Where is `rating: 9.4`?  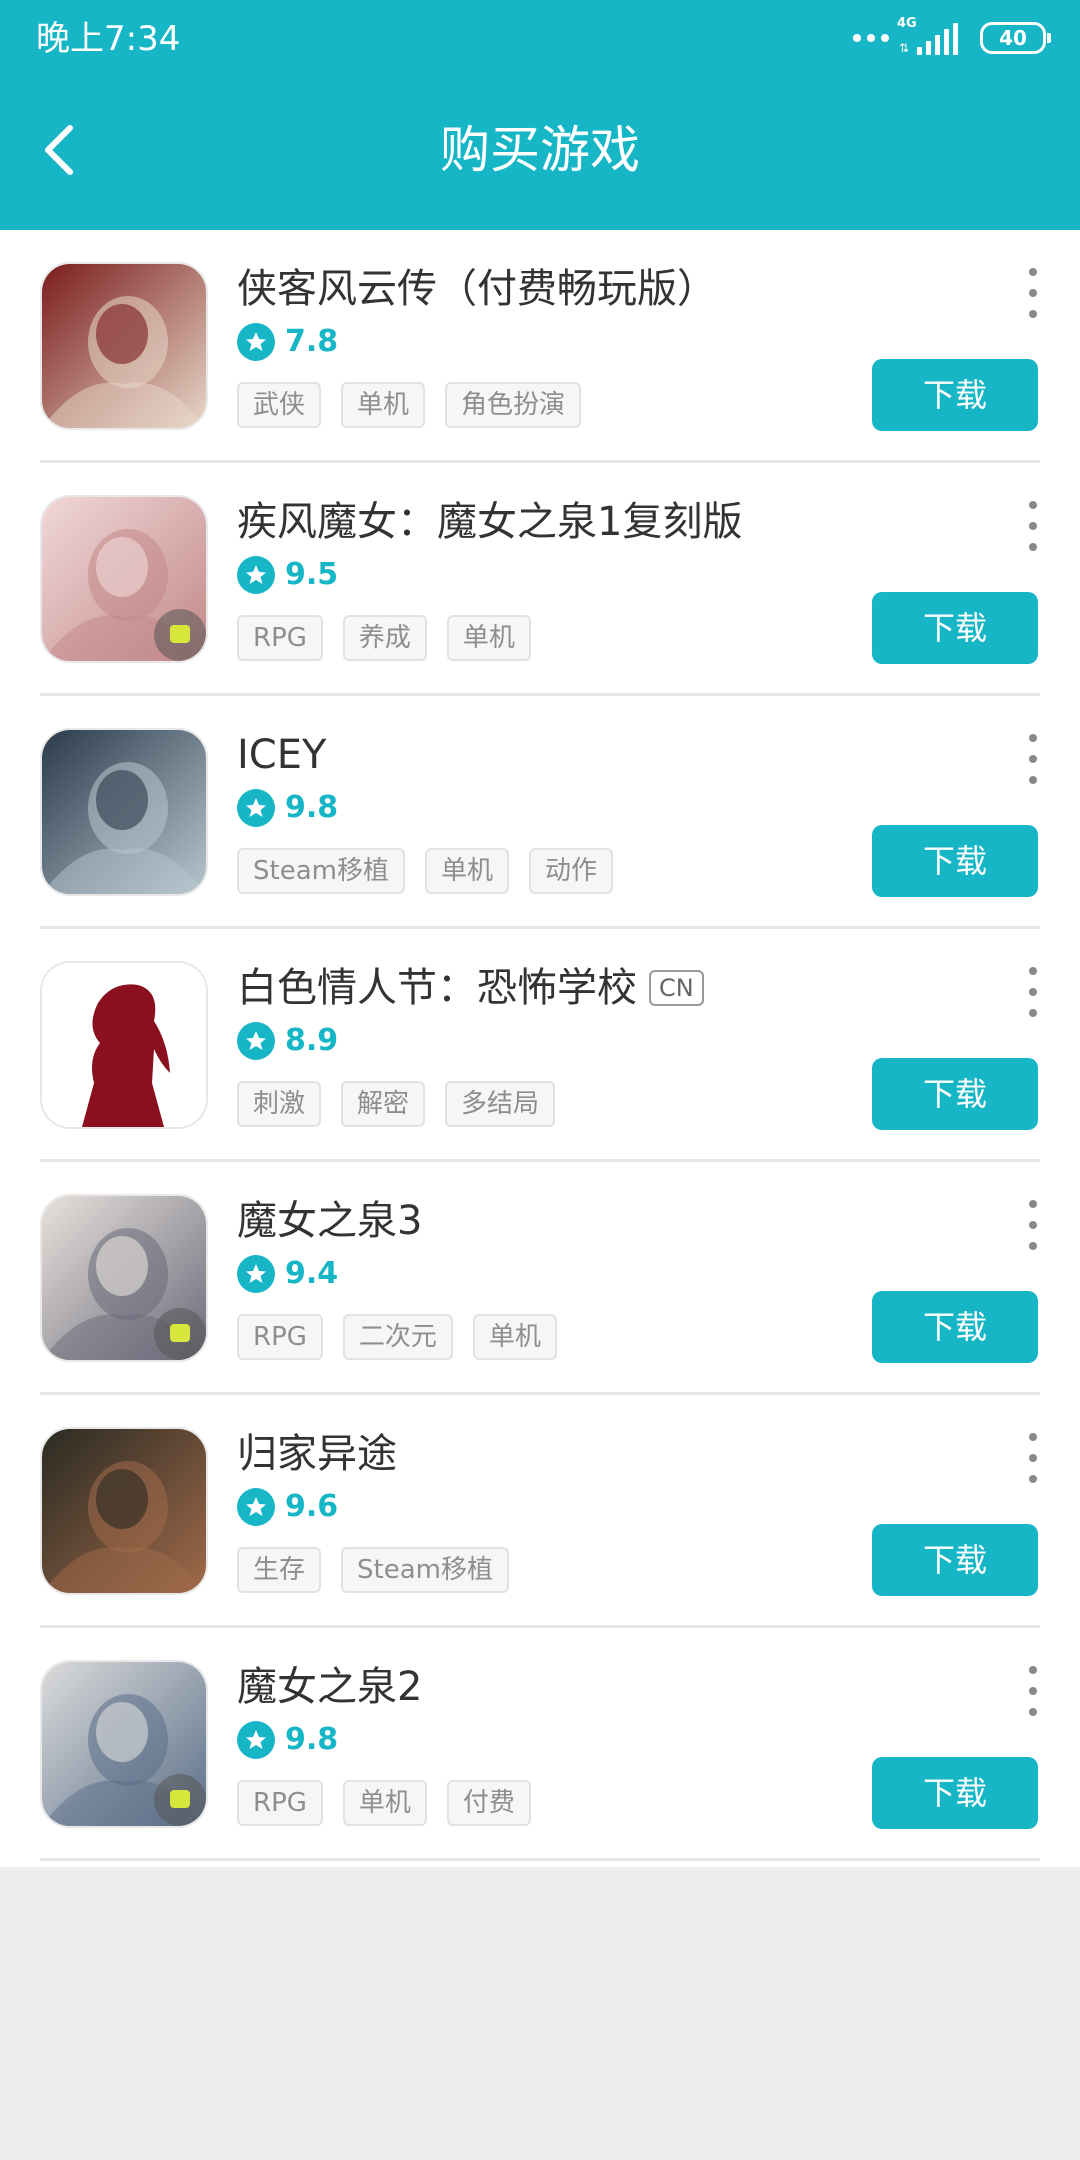
rating: 9.4 is located at coordinates (287, 1274).